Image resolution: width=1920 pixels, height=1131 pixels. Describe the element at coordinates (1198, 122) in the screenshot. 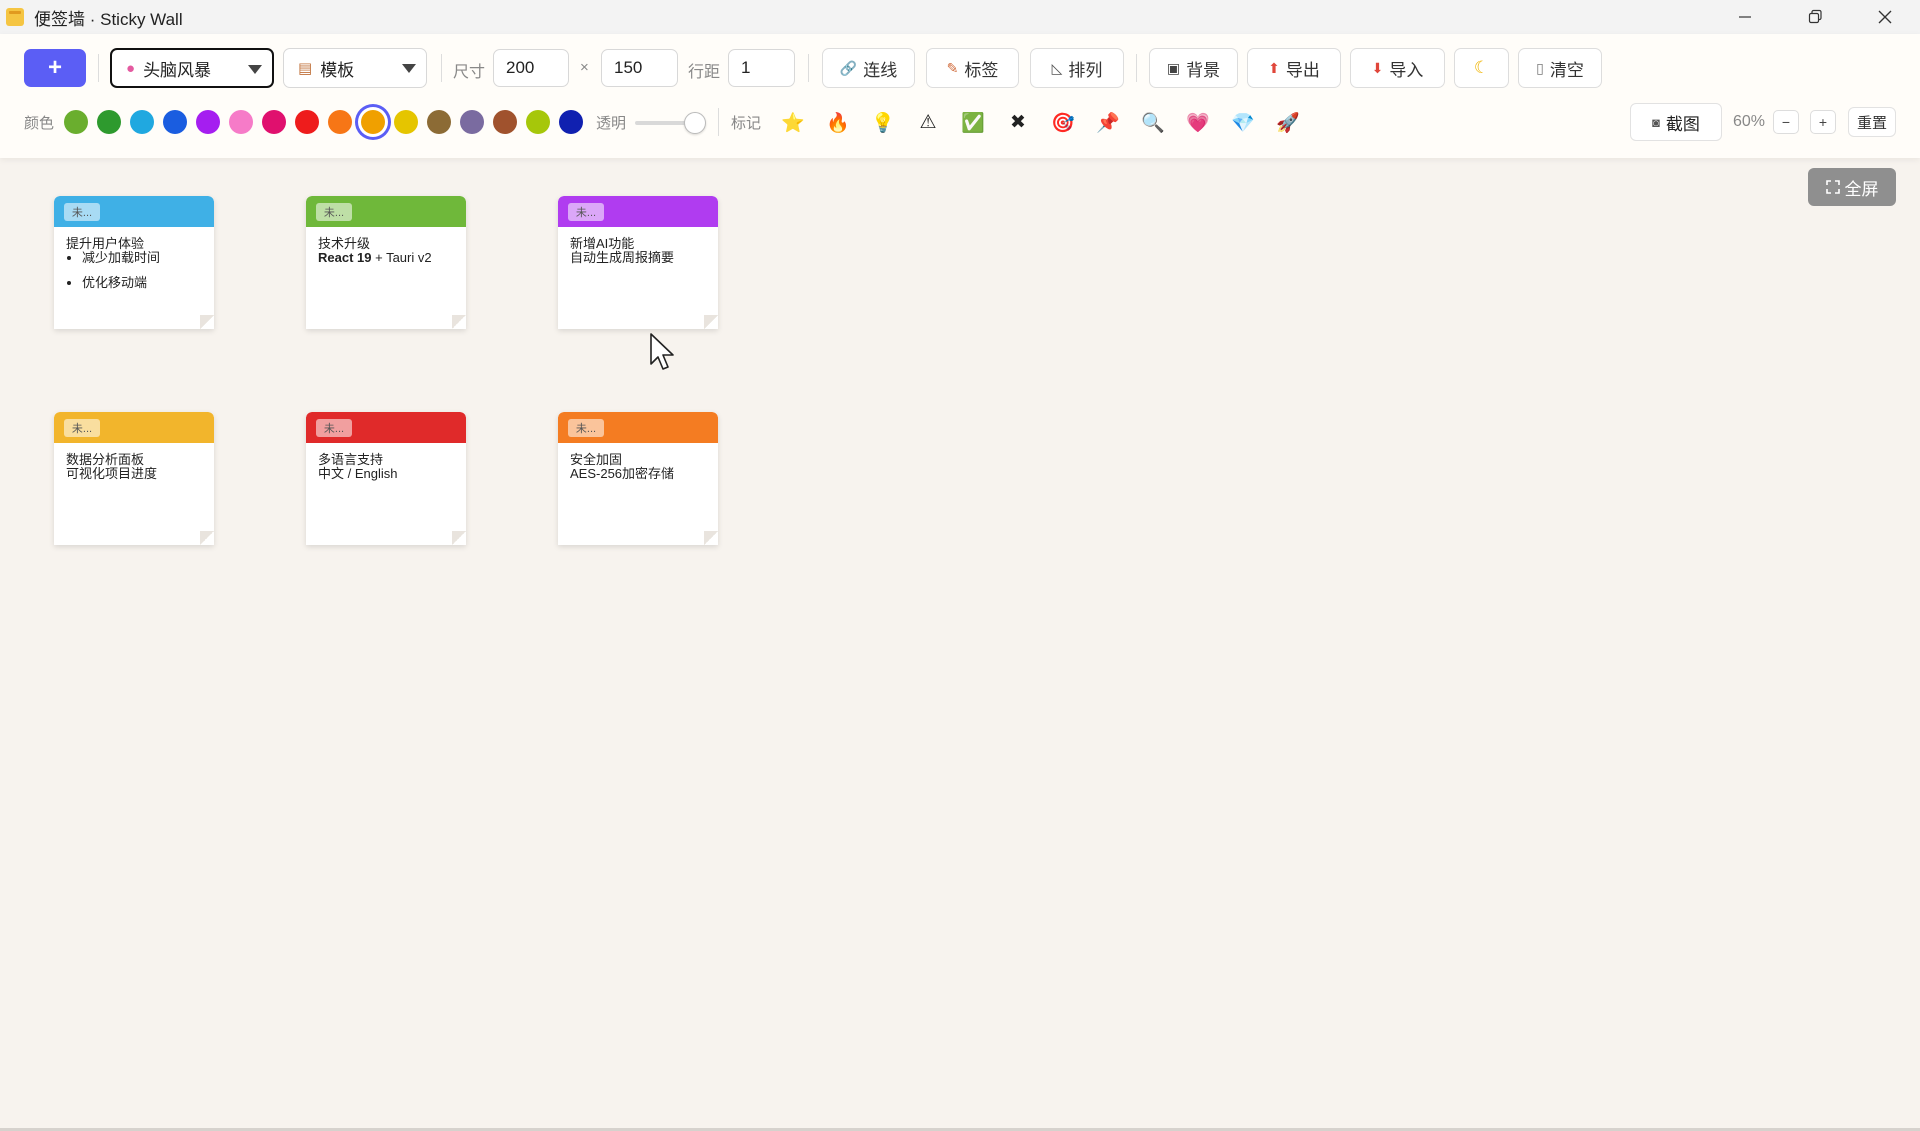

I see `heart-icon: 💗` at that location.